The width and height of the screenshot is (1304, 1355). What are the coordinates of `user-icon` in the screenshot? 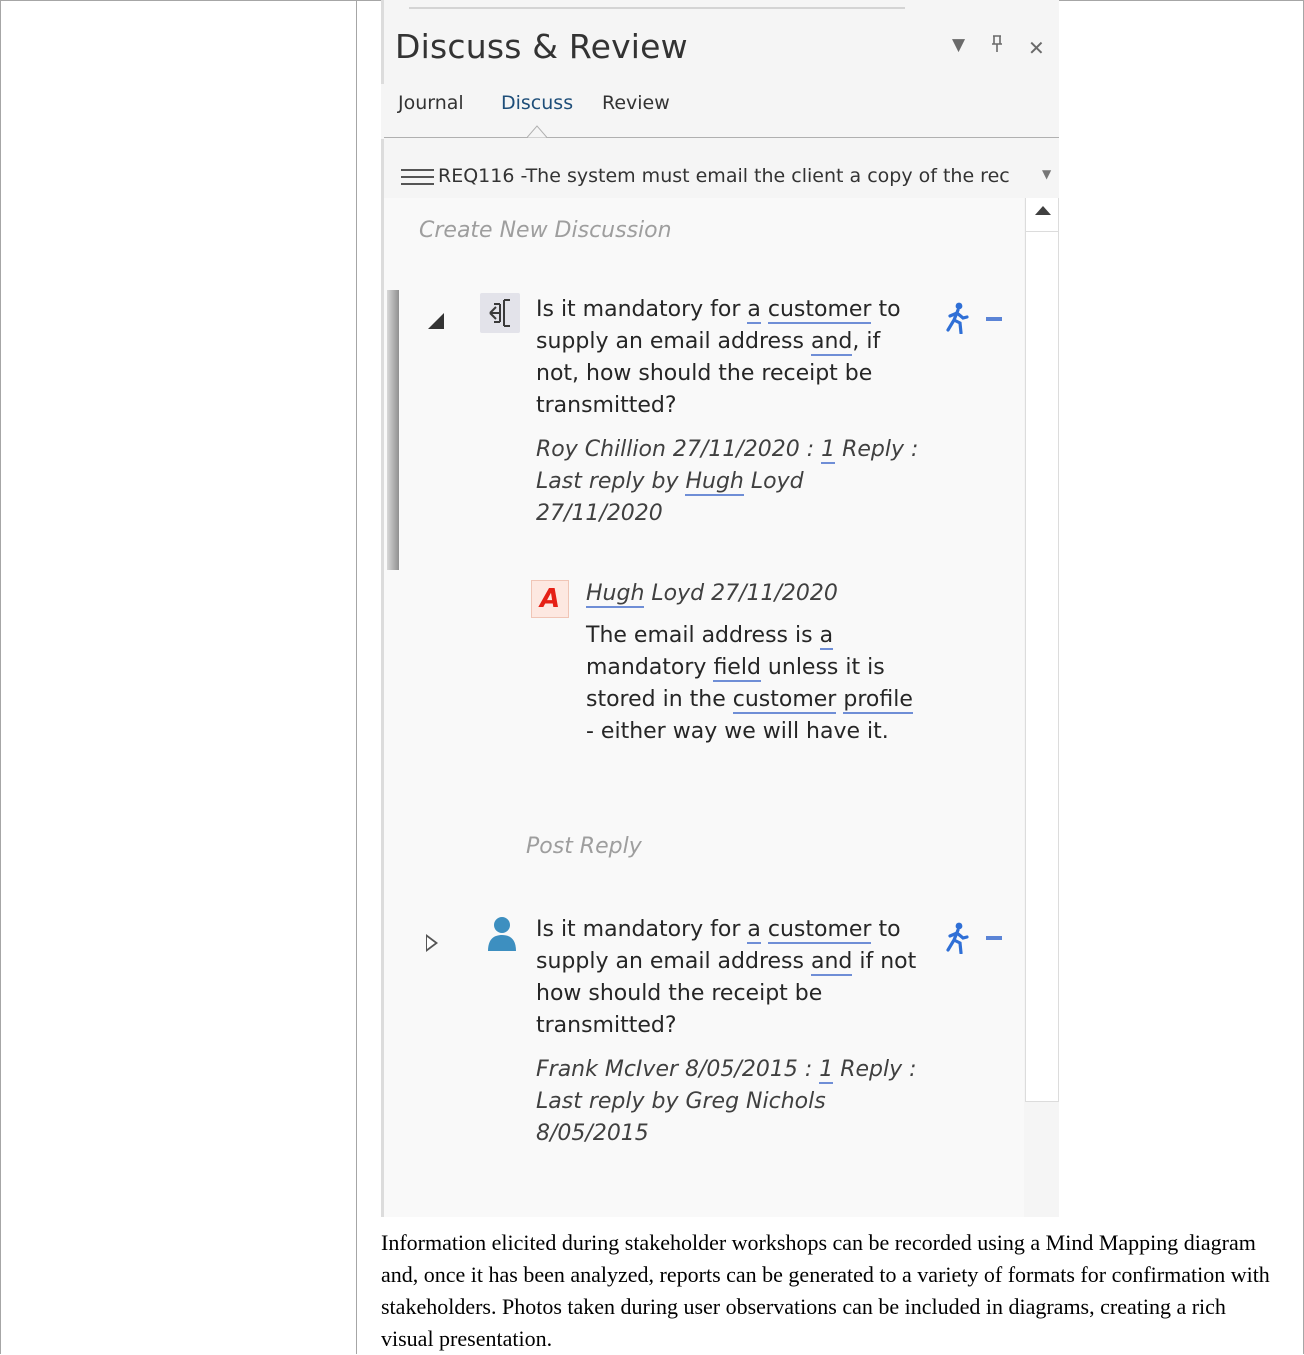 It's located at (502, 934).